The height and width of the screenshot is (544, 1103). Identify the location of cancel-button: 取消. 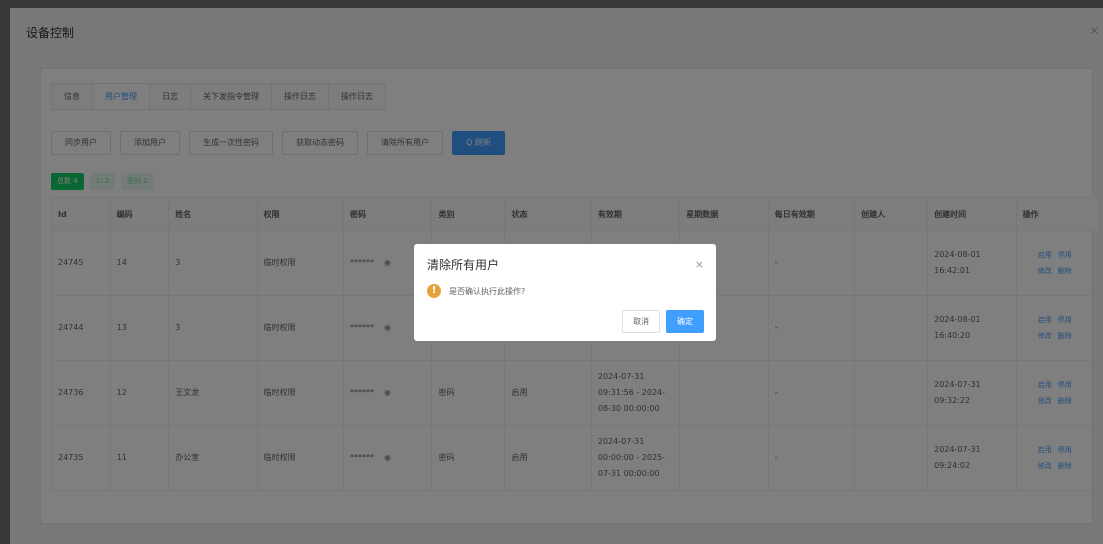
(641, 321).